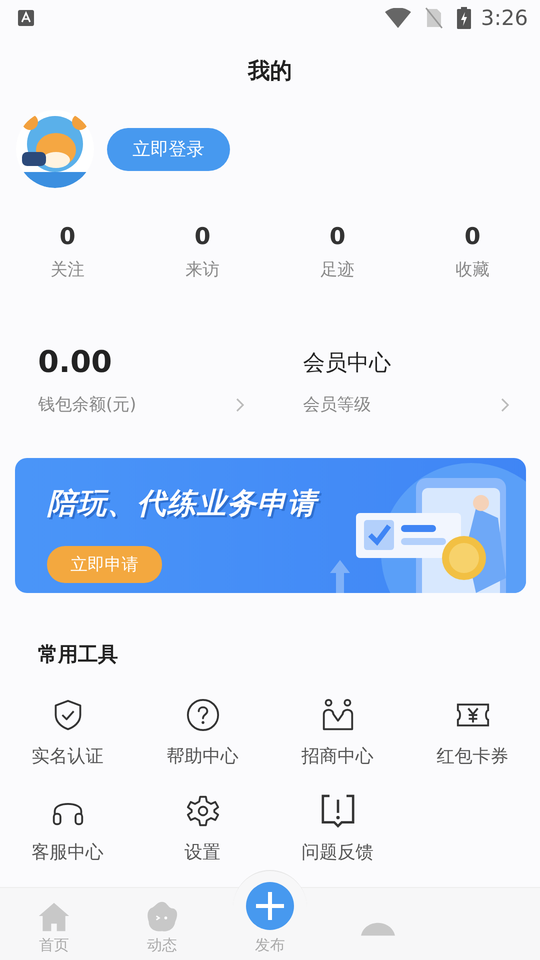 The image size is (540, 960). Describe the element at coordinates (202, 852) in the screenshot. I see `tool-label: 设置` at that location.